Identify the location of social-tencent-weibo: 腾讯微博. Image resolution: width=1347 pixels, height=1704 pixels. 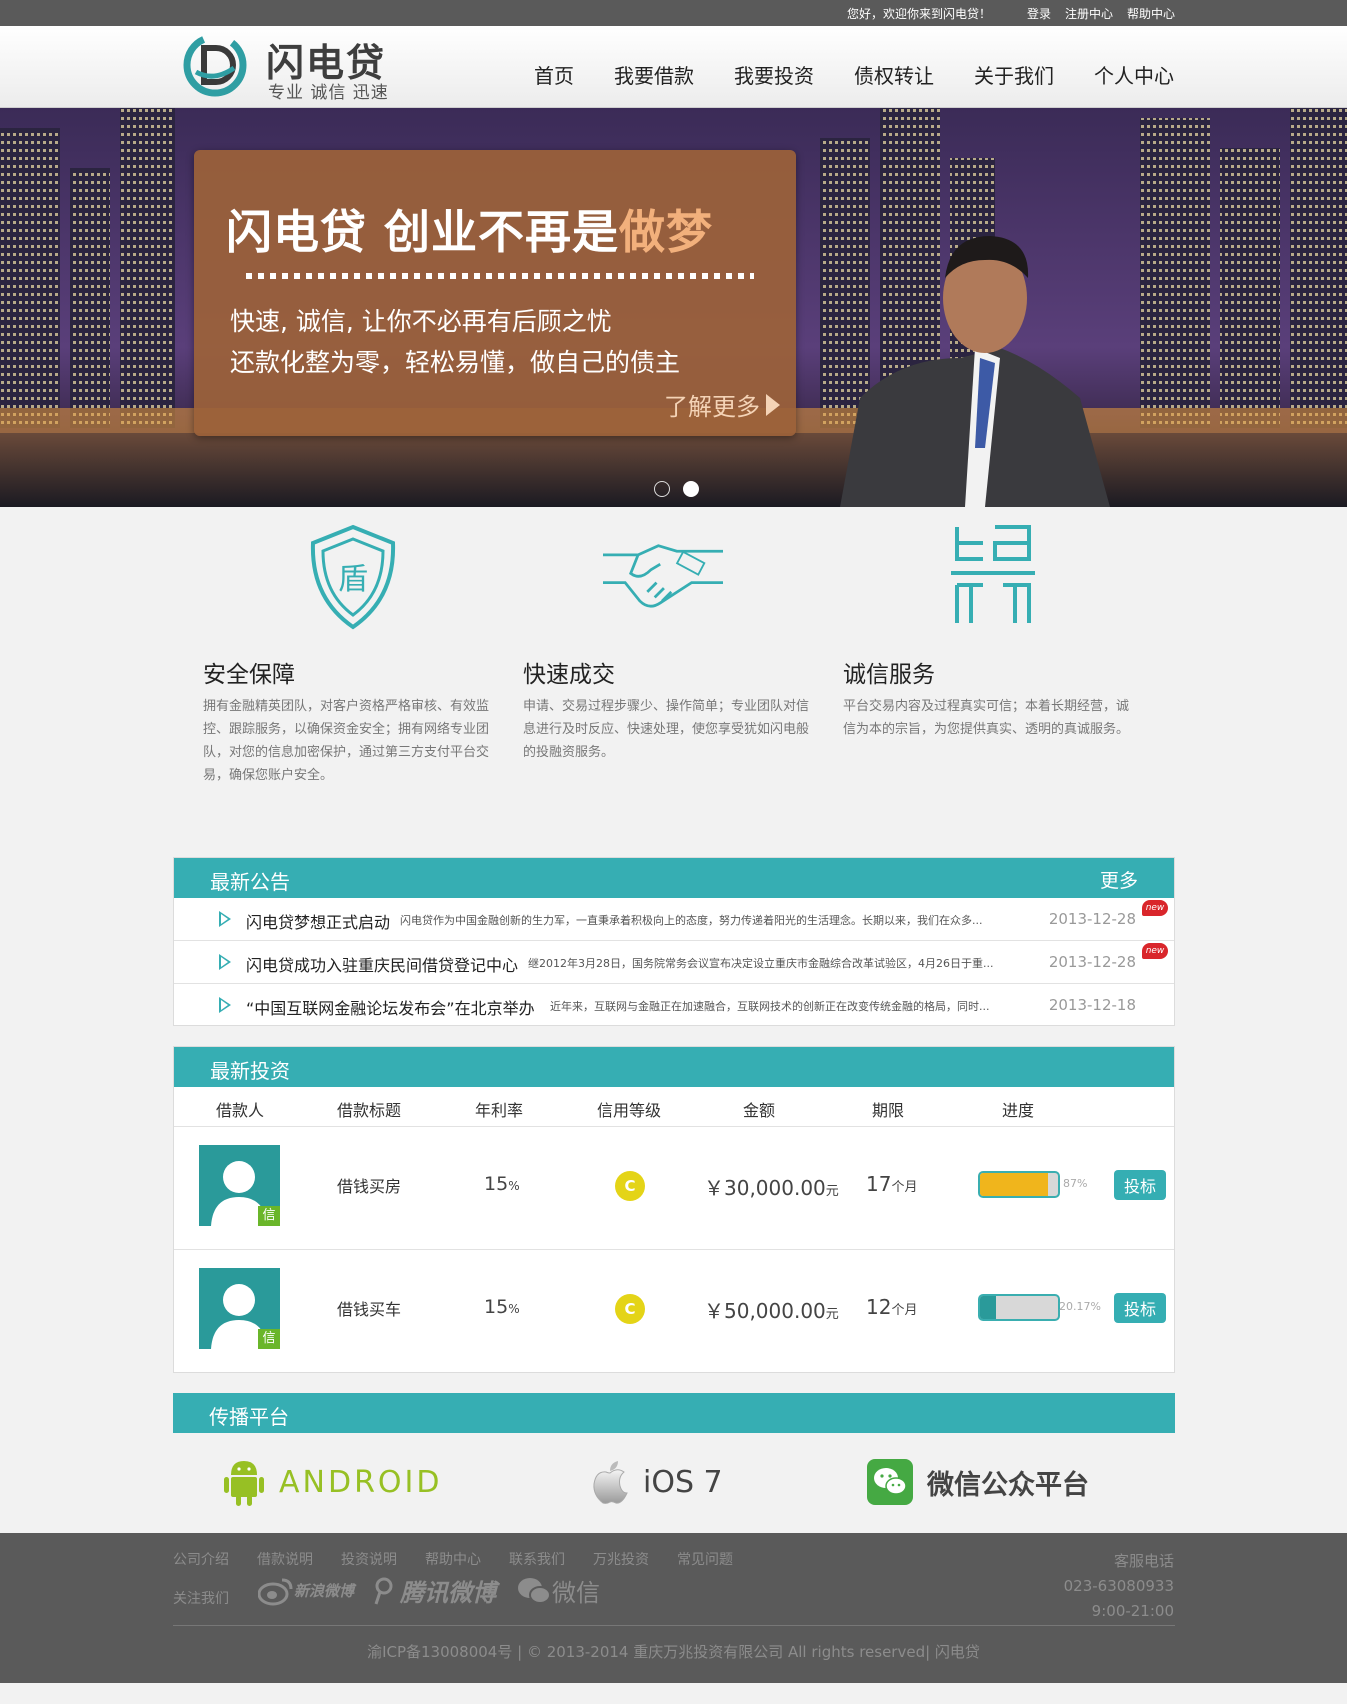
(435, 1590).